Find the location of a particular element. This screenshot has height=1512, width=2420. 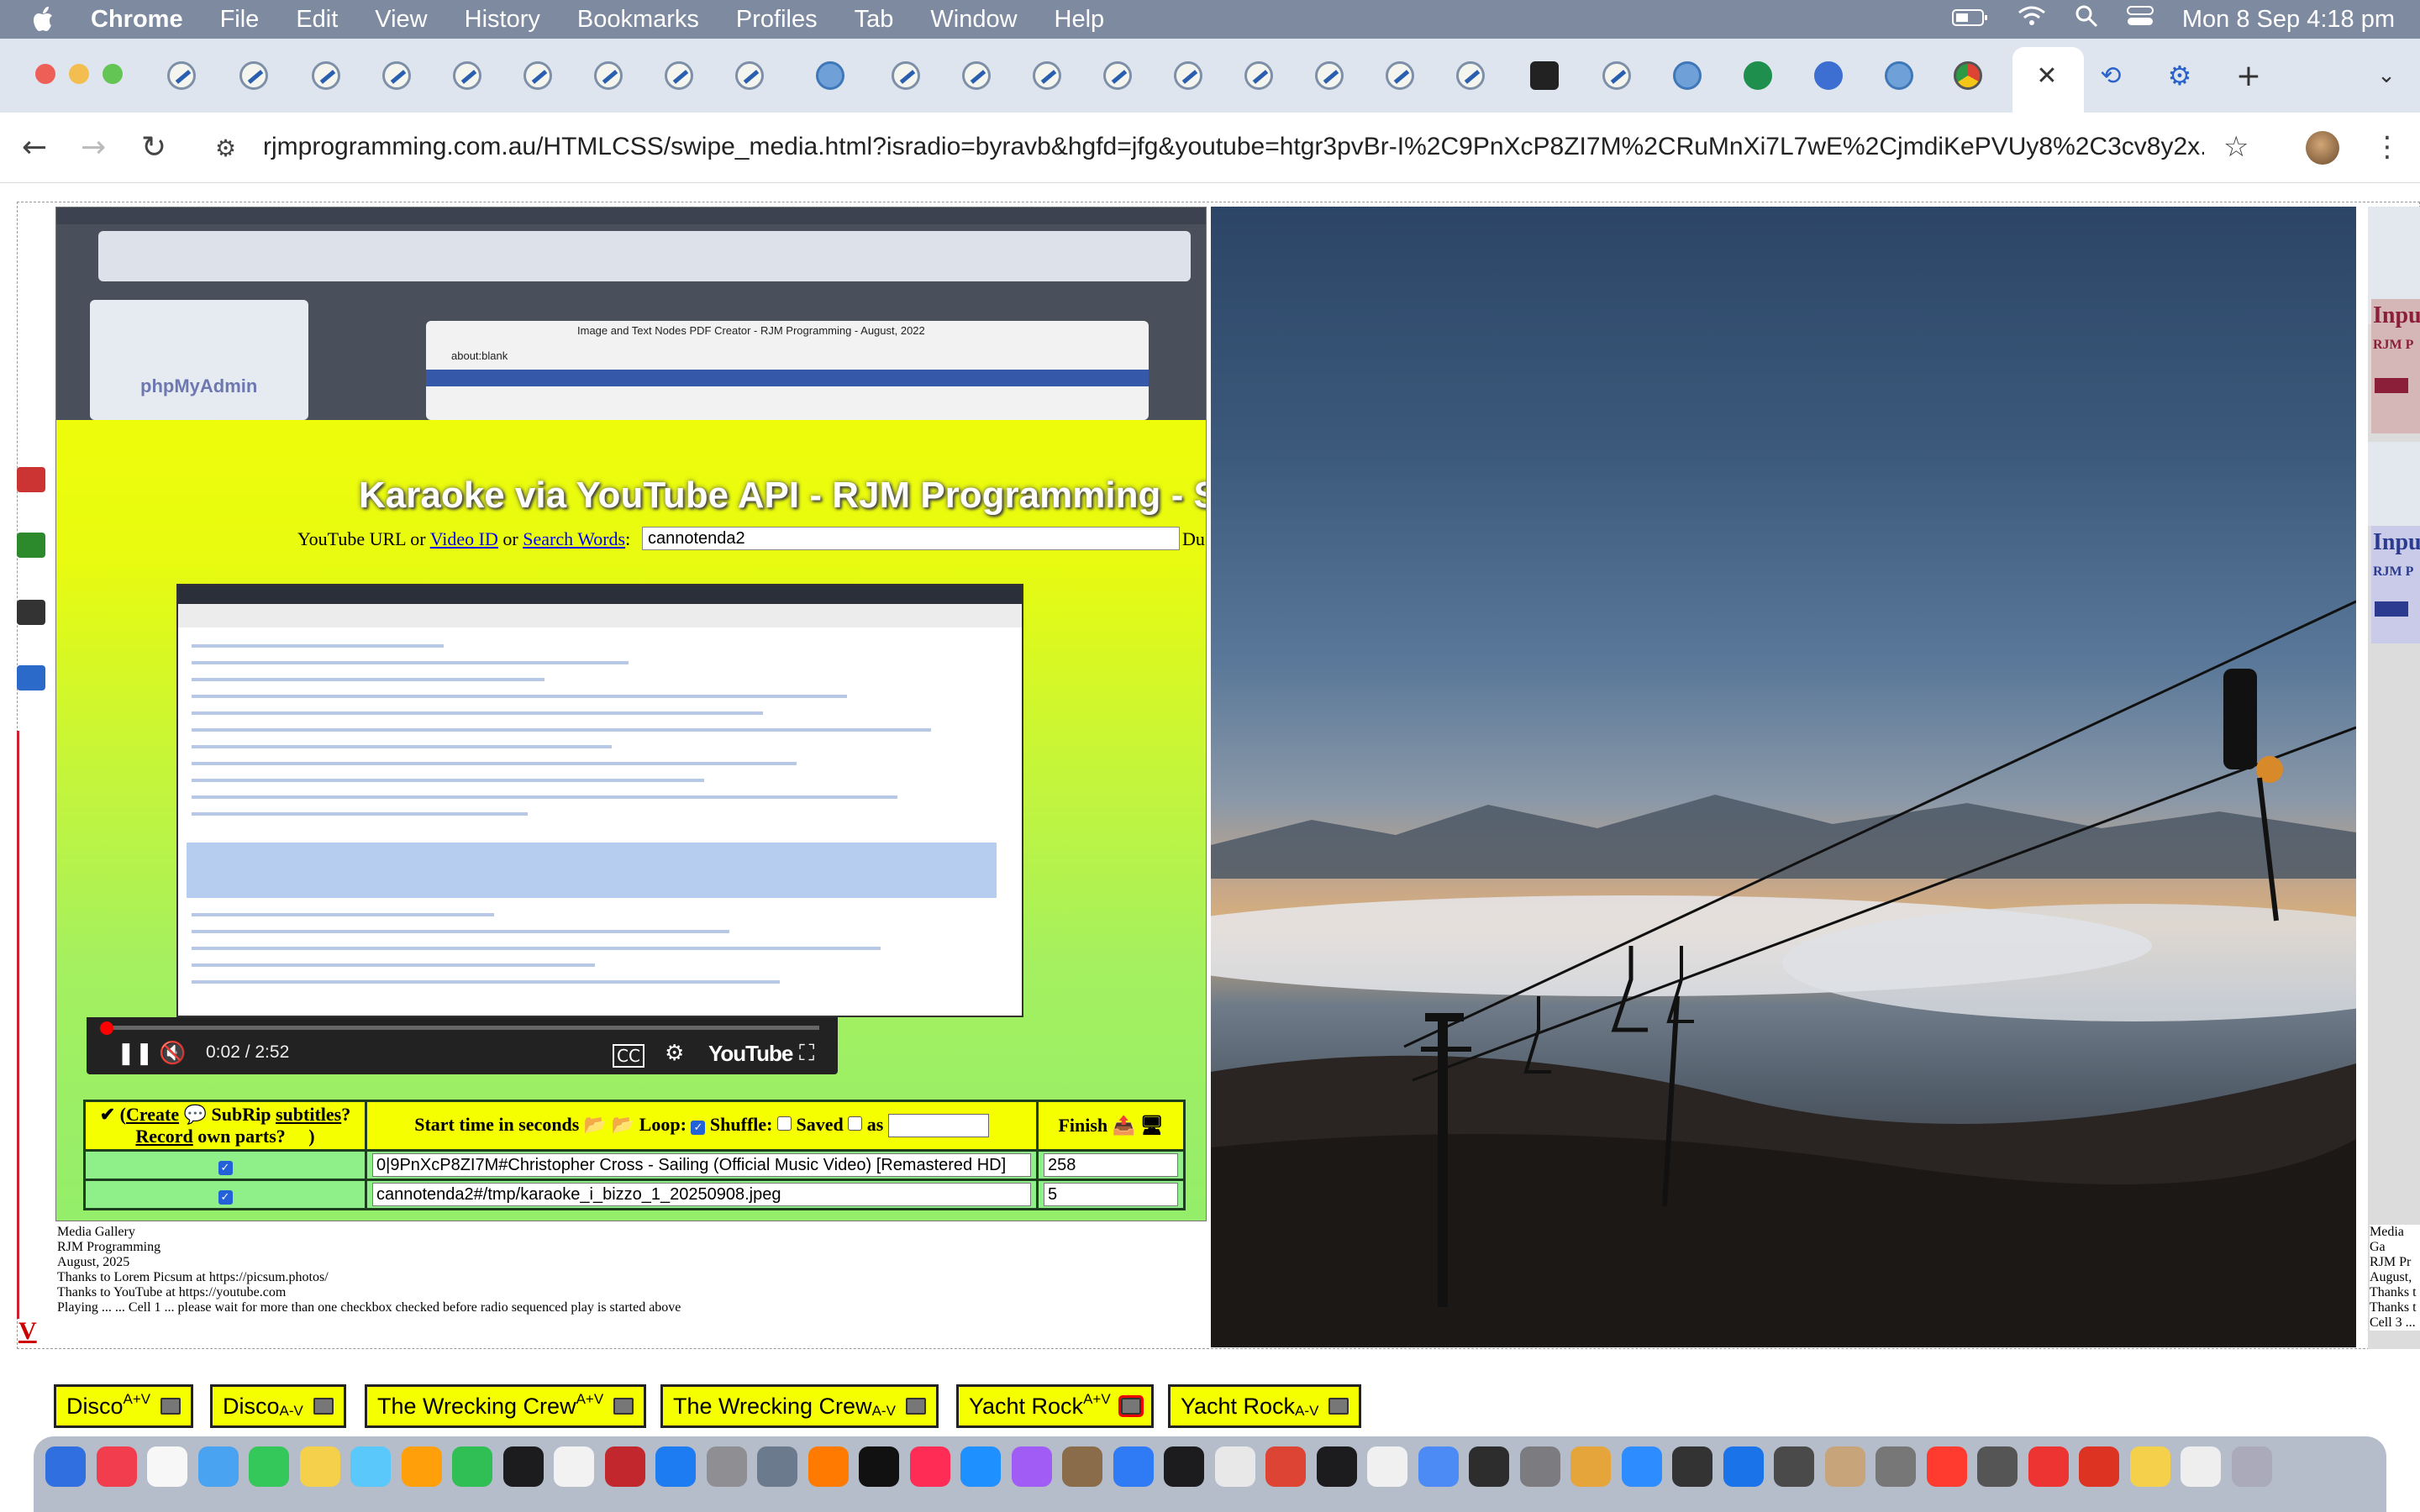

upload-icon: 📤 is located at coordinates (1124, 1125).